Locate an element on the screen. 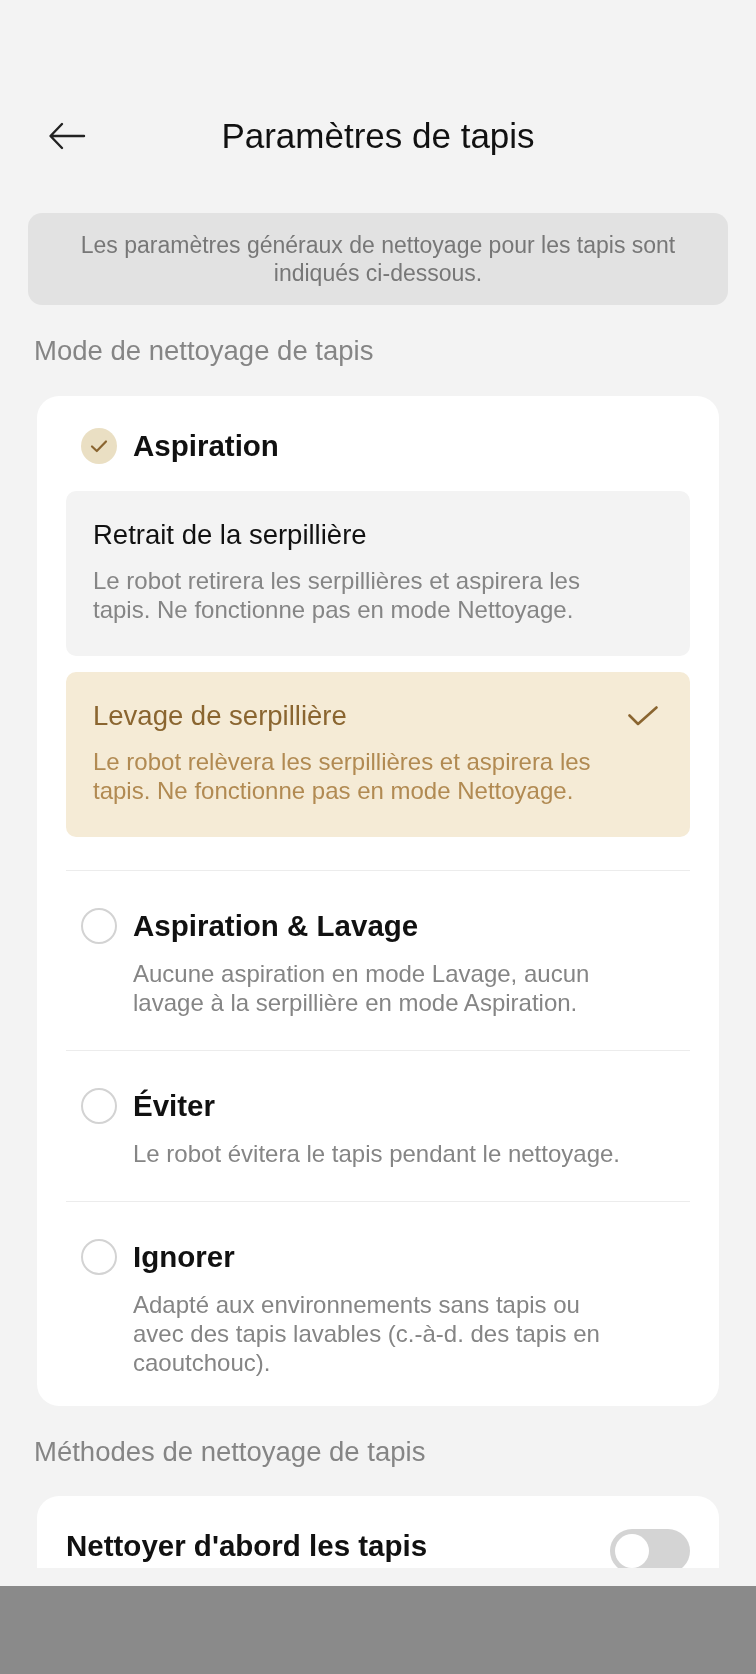  back-arrow-icon is located at coordinates (67, 136).